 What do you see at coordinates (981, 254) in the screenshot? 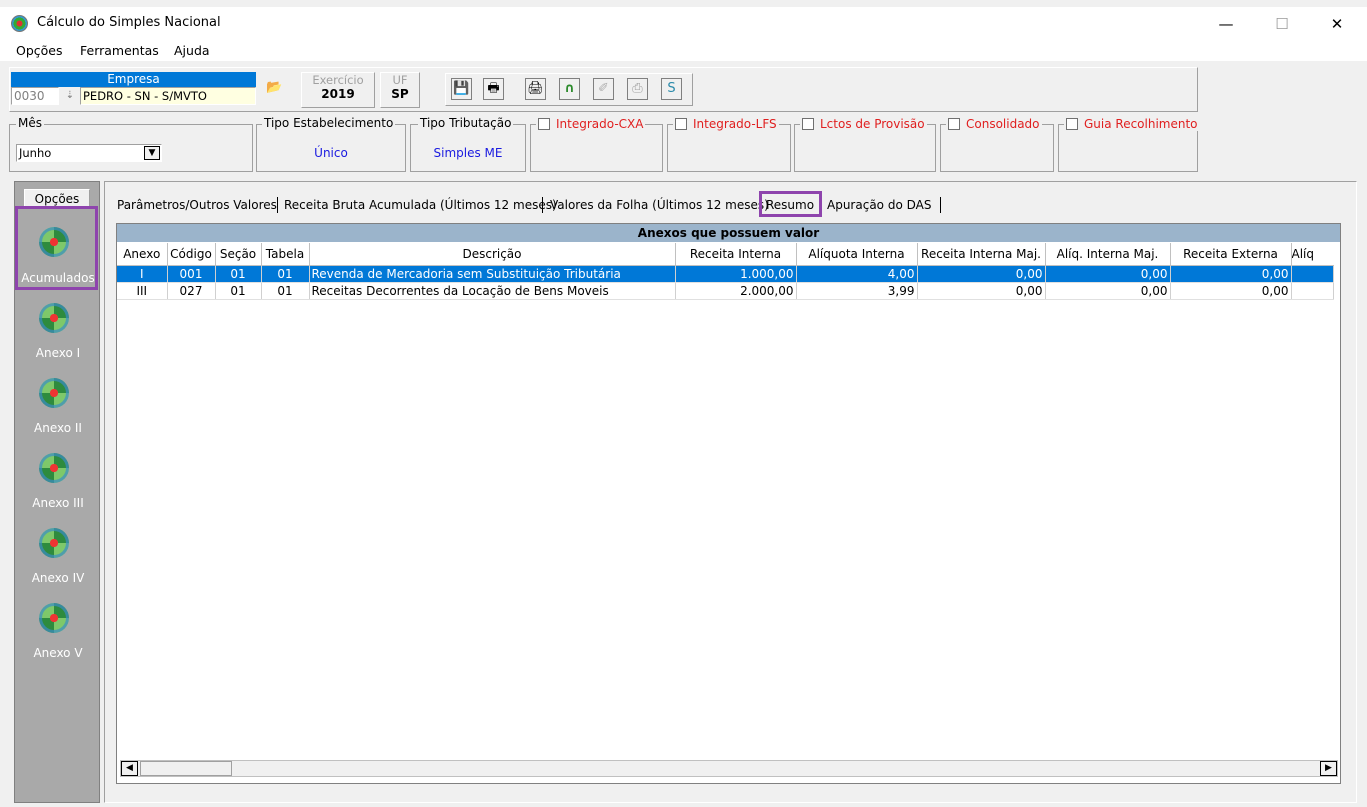
I see `col-header: Receita Interna Maj.` at bounding box center [981, 254].